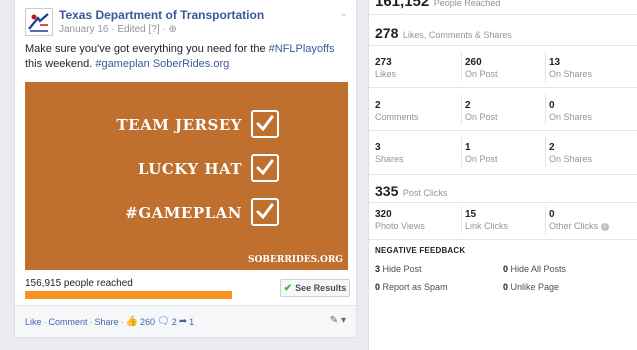 The width and height of the screenshot is (637, 350). I want to click on stat-other-clicks: 0 Other Clicks i, so click(579, 220).